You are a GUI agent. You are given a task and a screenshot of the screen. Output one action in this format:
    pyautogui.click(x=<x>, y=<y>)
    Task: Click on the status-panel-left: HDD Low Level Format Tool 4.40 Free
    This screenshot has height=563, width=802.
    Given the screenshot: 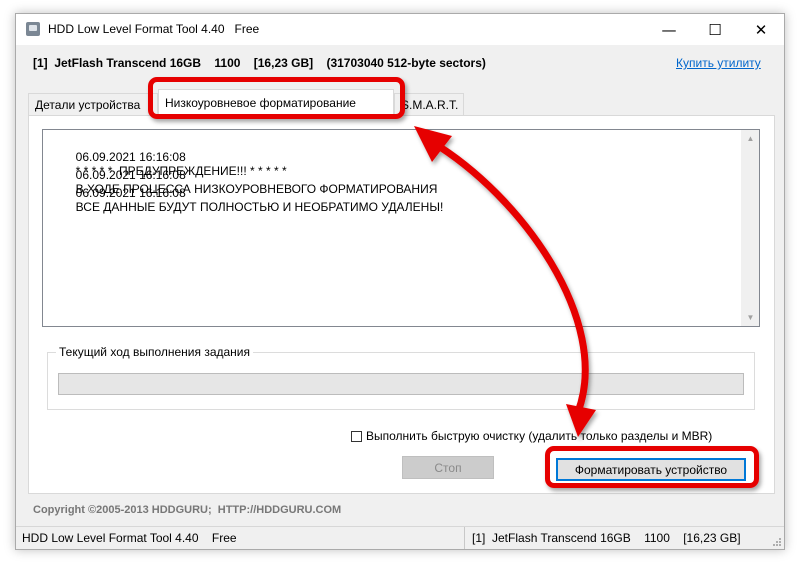 What is the action you would take?
    pyautogui.click(x=240, y=538)
    